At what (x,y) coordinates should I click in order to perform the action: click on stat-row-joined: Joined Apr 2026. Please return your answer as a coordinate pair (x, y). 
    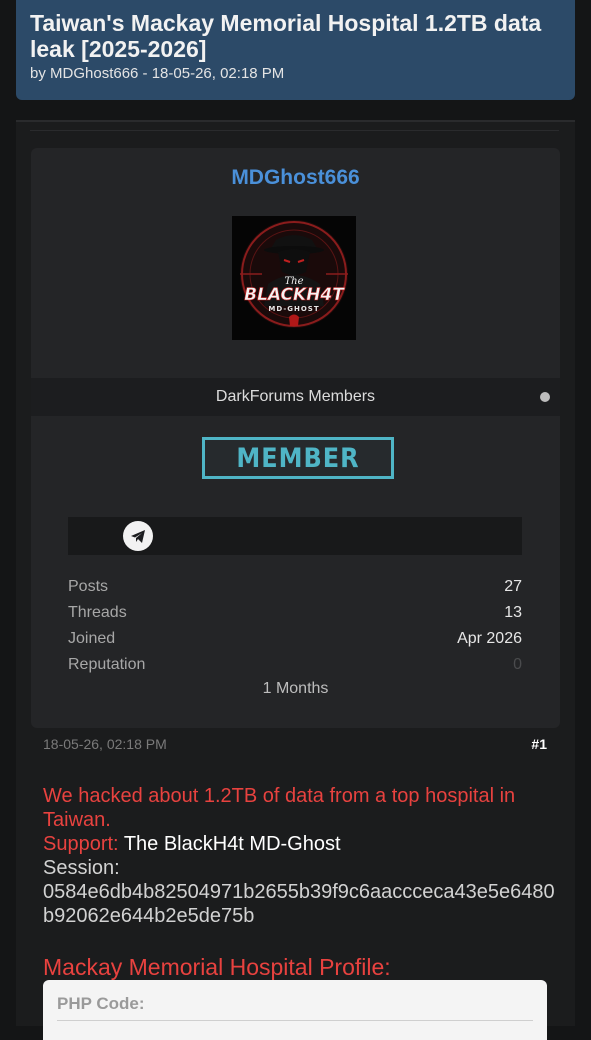
    Looking at the image, I should click on (295, 639).